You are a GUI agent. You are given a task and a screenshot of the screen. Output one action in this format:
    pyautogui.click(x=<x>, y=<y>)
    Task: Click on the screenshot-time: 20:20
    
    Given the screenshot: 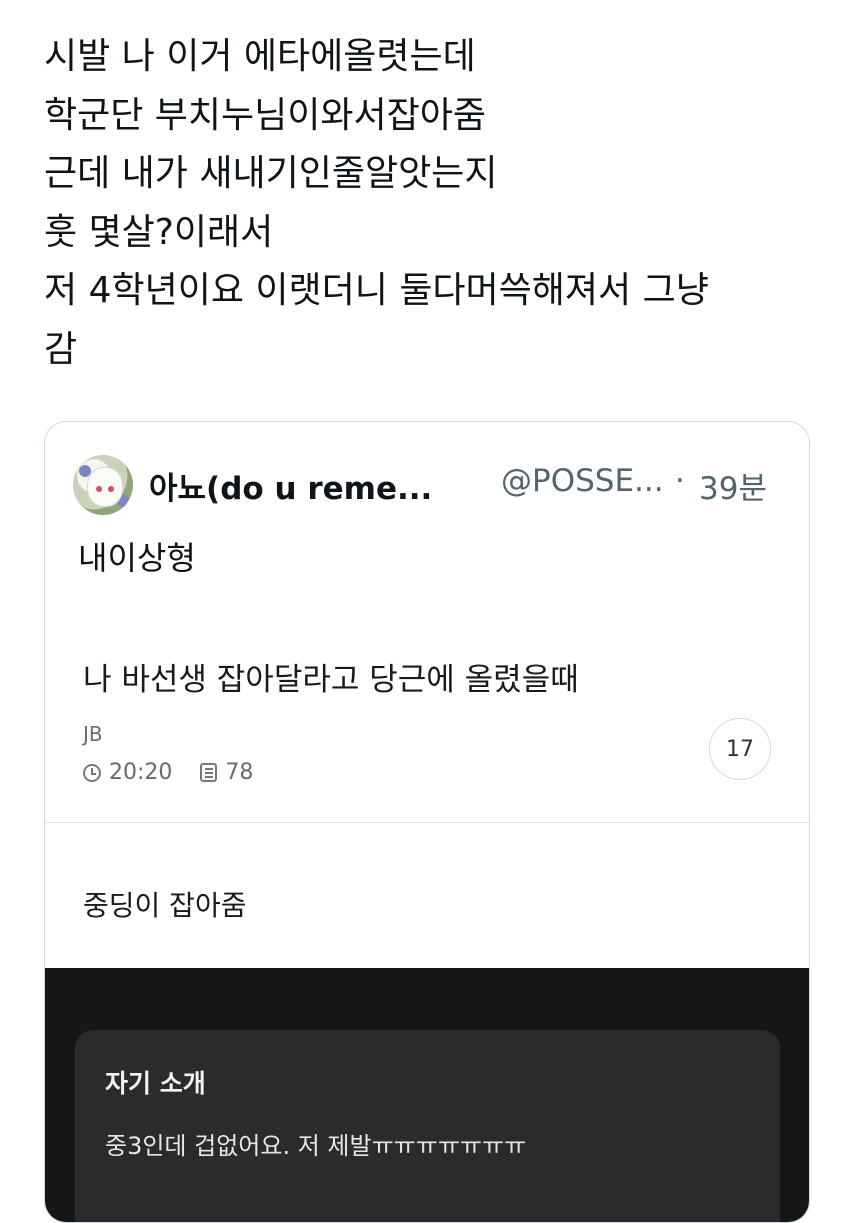 What is the action you would take?
    pyautogui.click(x=141, y=772)
    